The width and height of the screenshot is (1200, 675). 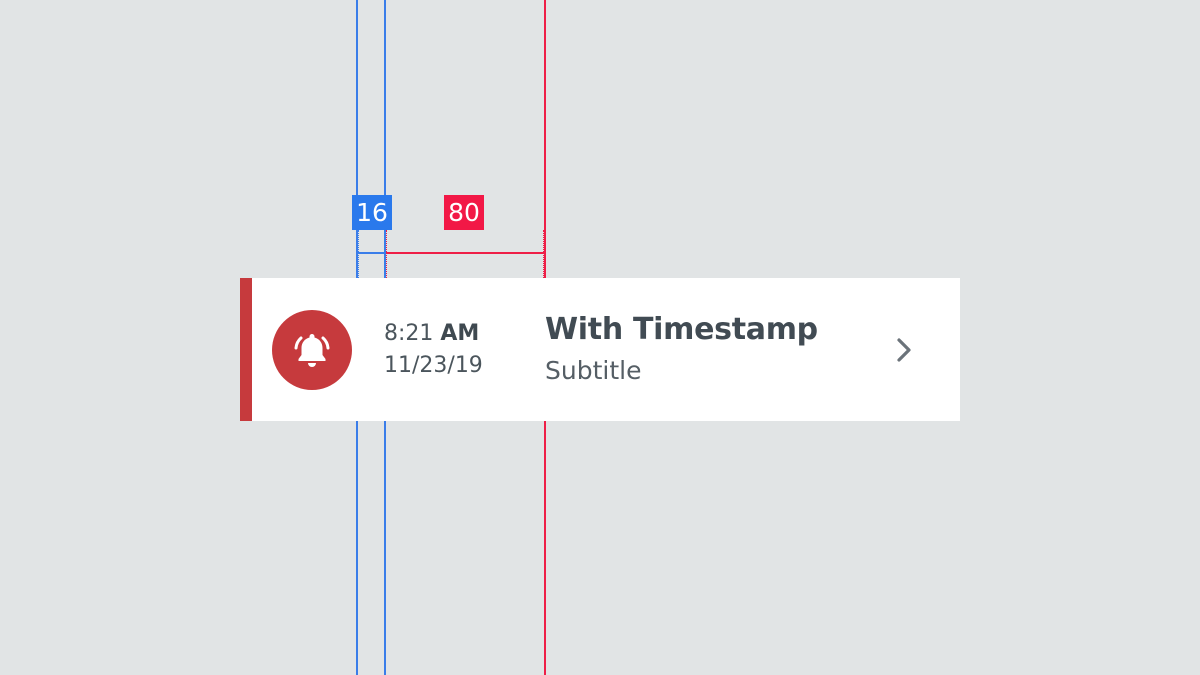 I want to click on spacing-dotted-line-right, so click(x=386, y=254).